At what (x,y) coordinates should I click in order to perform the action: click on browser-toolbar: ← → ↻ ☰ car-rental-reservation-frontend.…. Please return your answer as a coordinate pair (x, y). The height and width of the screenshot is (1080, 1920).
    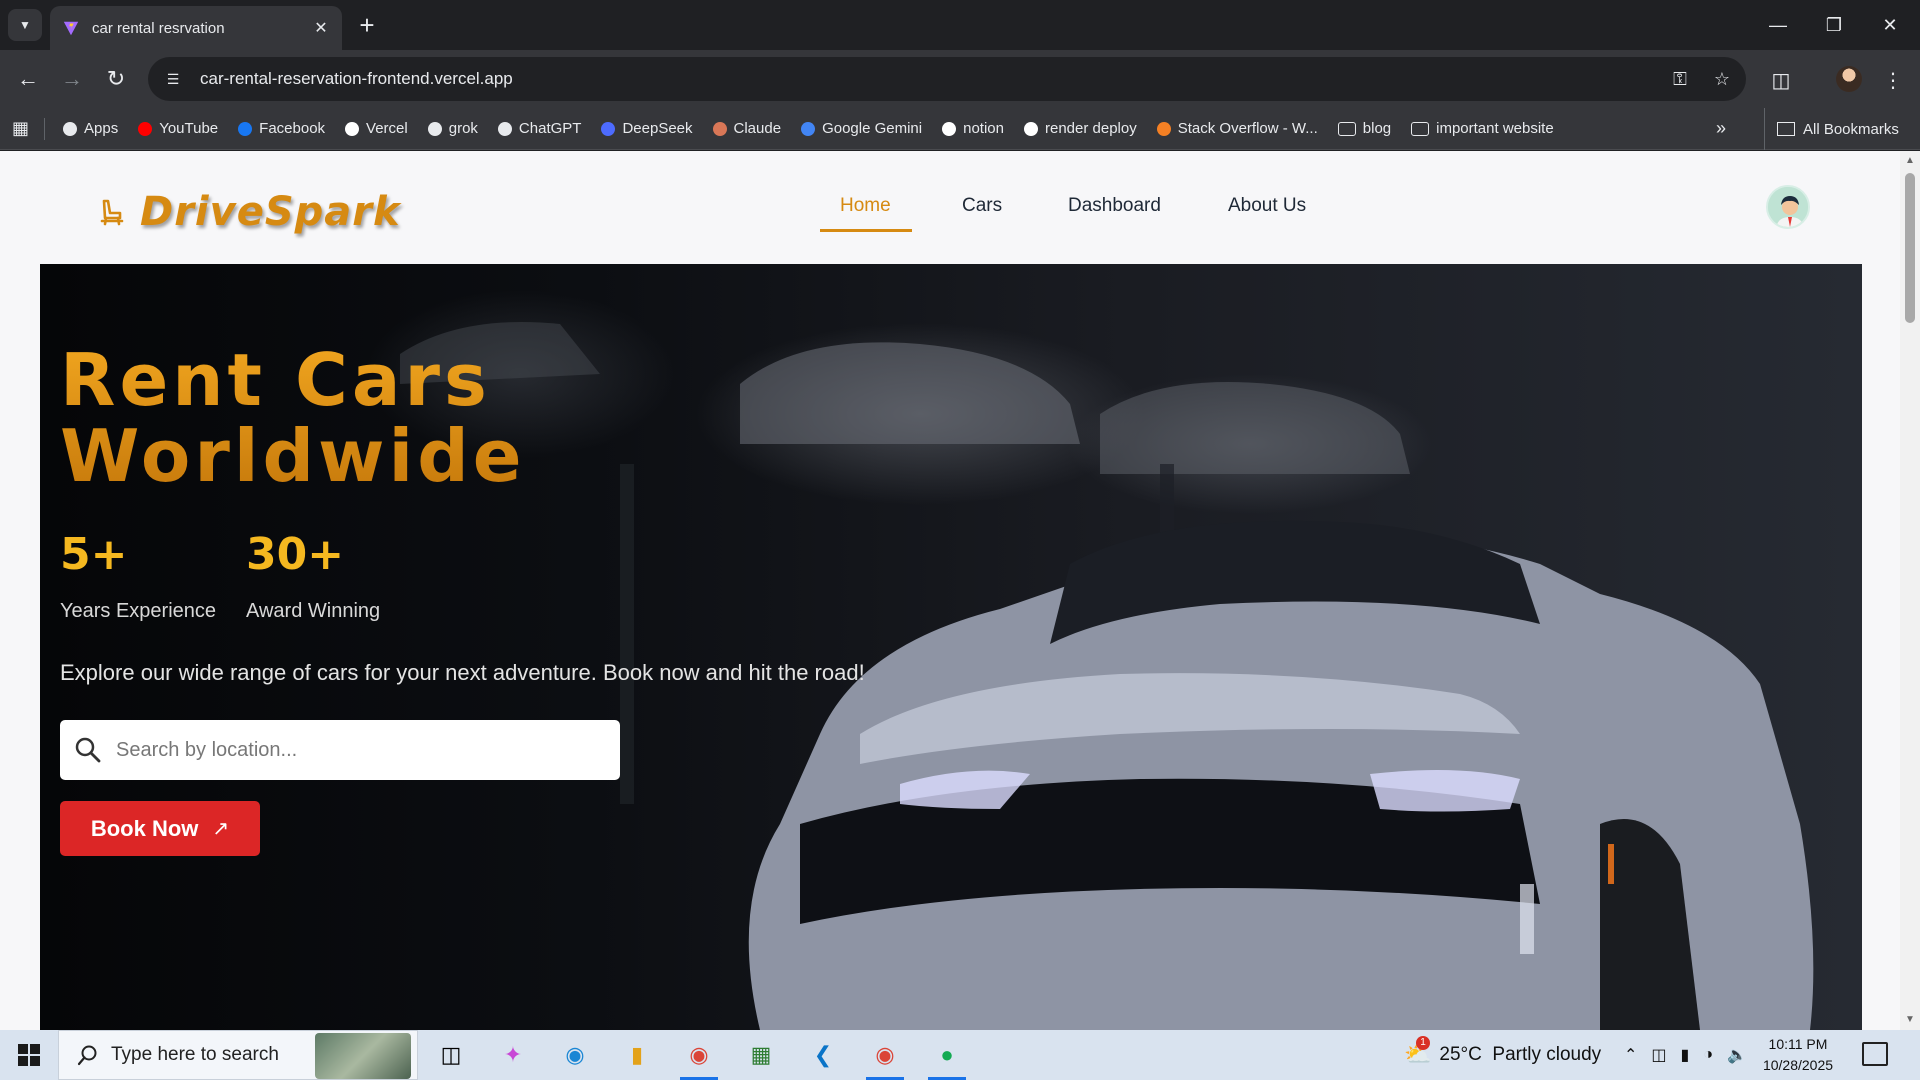
    Looking at the image, I should click on (960, 79).